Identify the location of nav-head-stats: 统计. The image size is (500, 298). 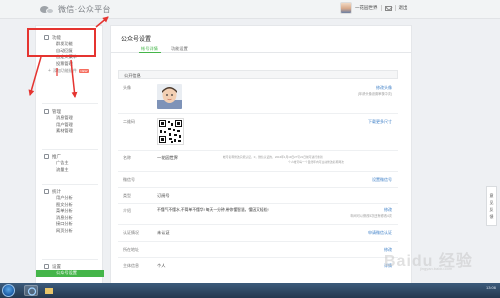
(70, 191).